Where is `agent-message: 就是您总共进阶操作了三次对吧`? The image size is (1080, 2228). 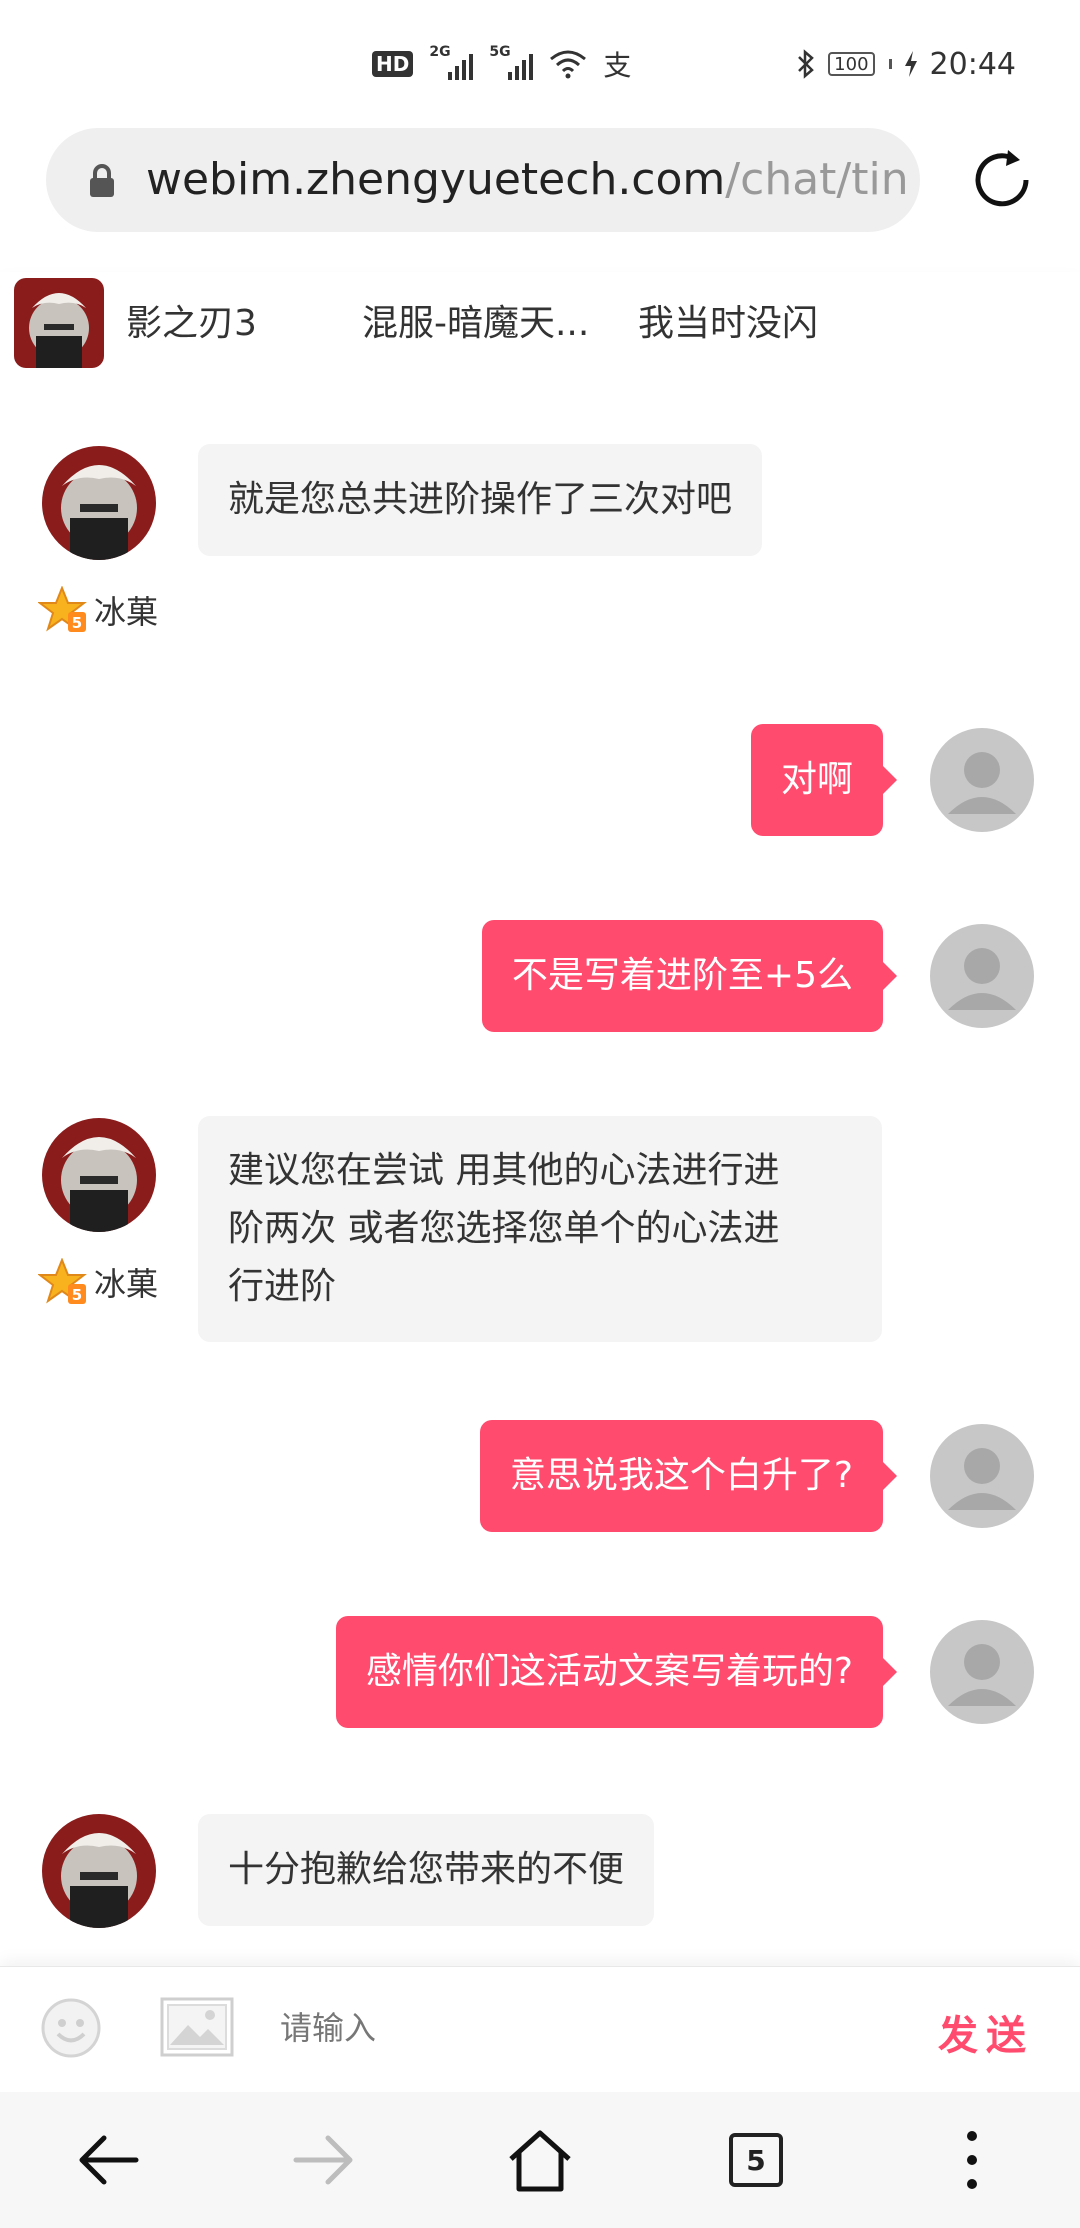 agent-message: 就是您总共进阶操作了三次对吧 is located at coordinates (480, 500).